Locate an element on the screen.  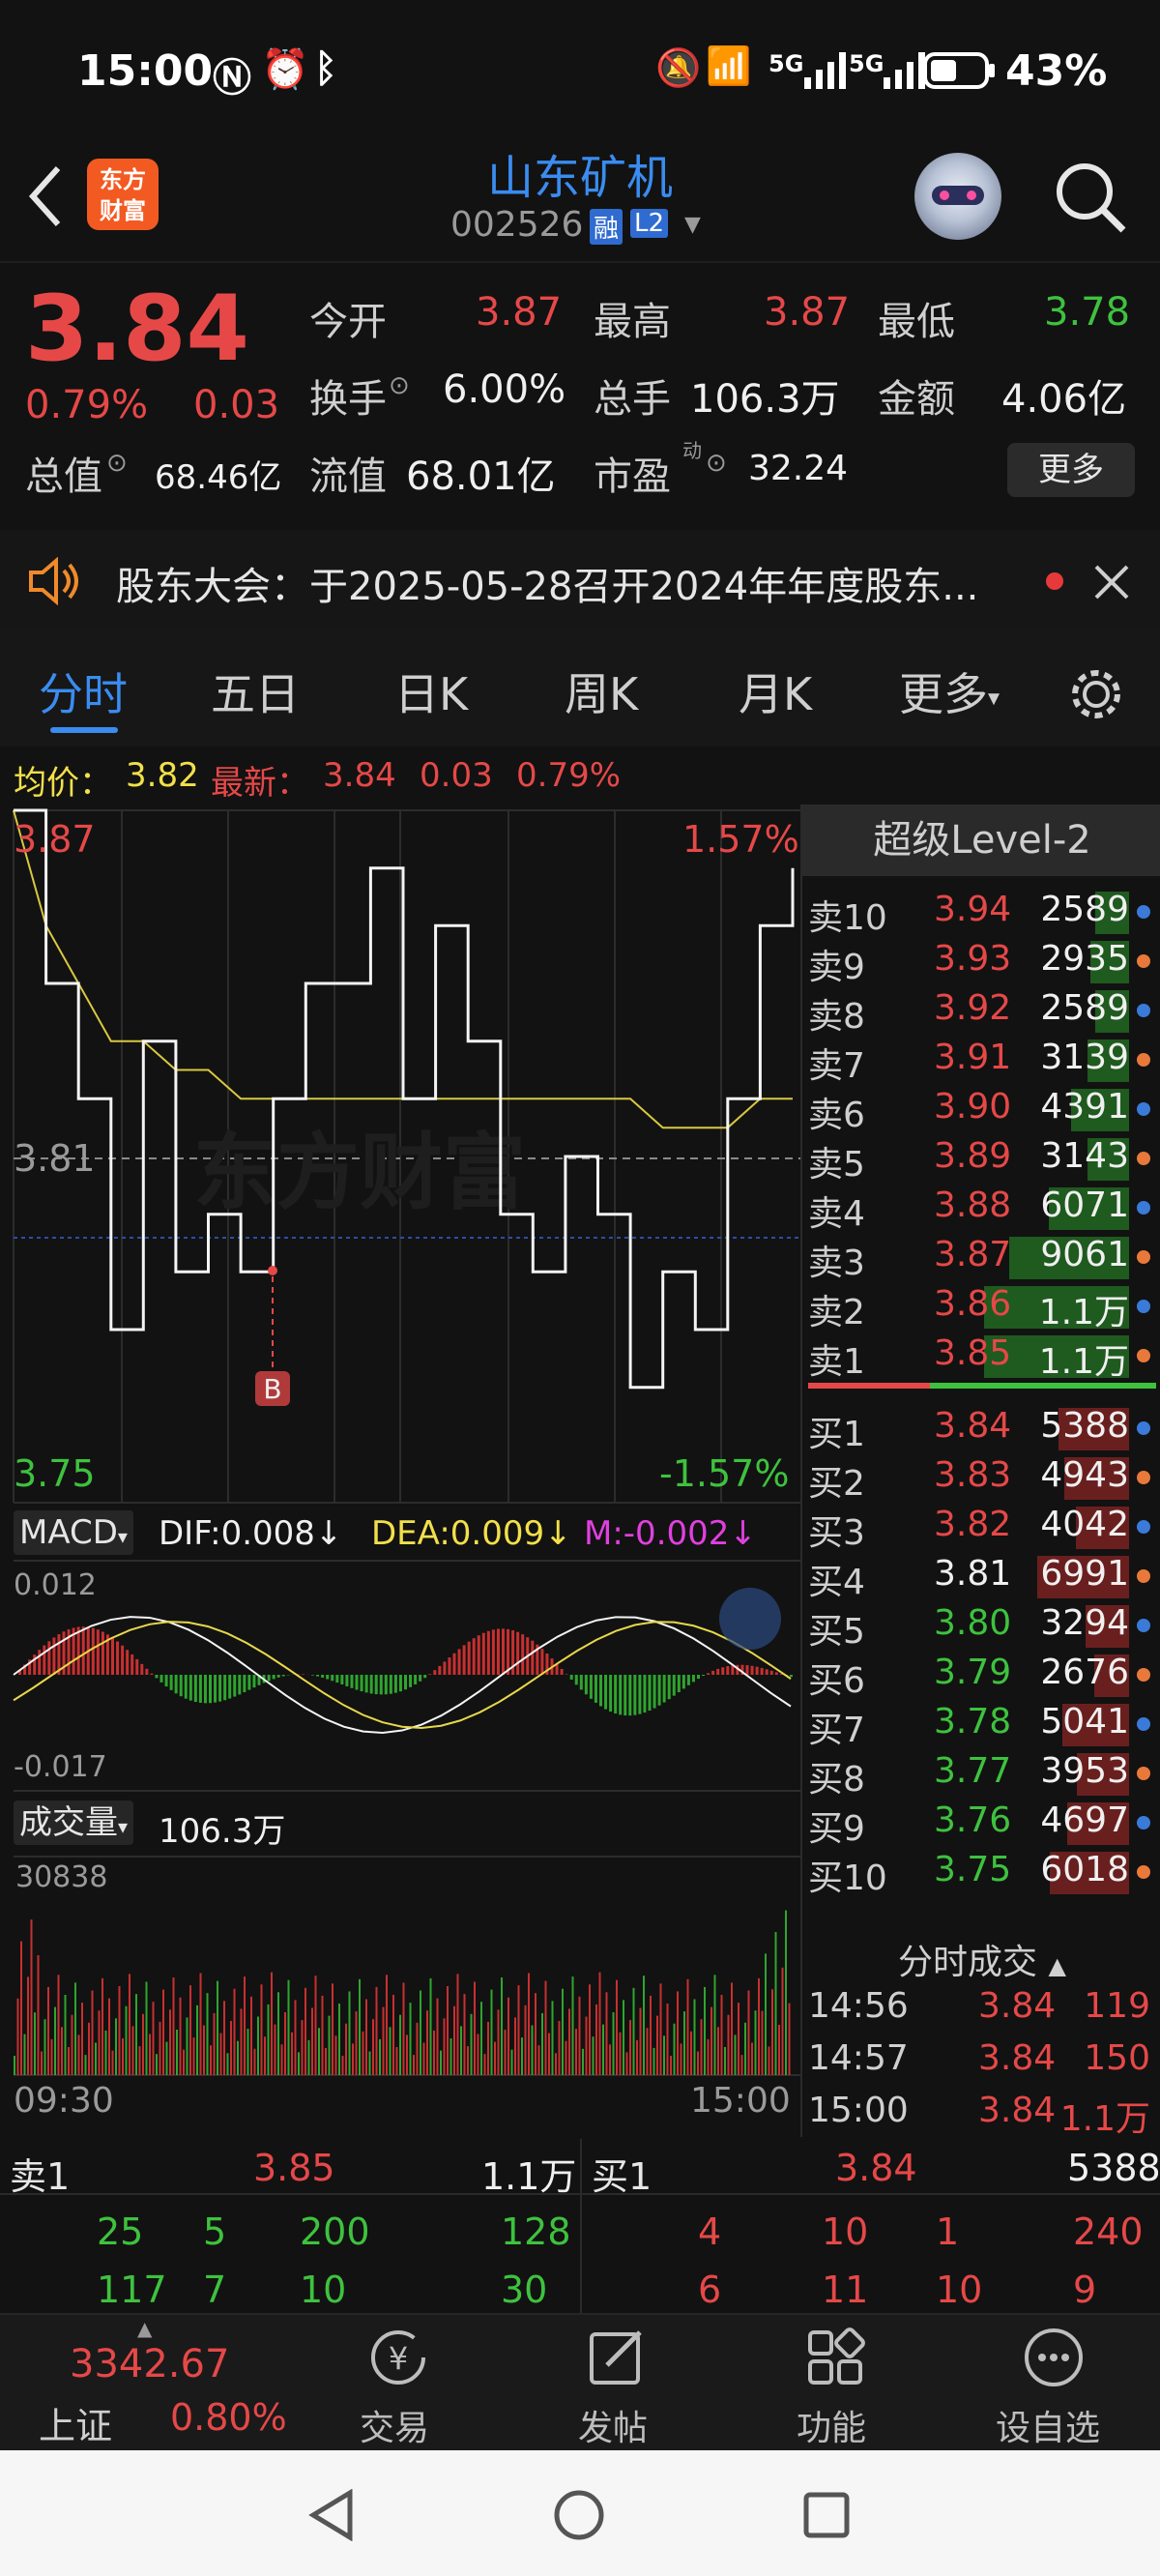
l2-row: 买1 3.84 5388 is located at coordinates (982, 1430).